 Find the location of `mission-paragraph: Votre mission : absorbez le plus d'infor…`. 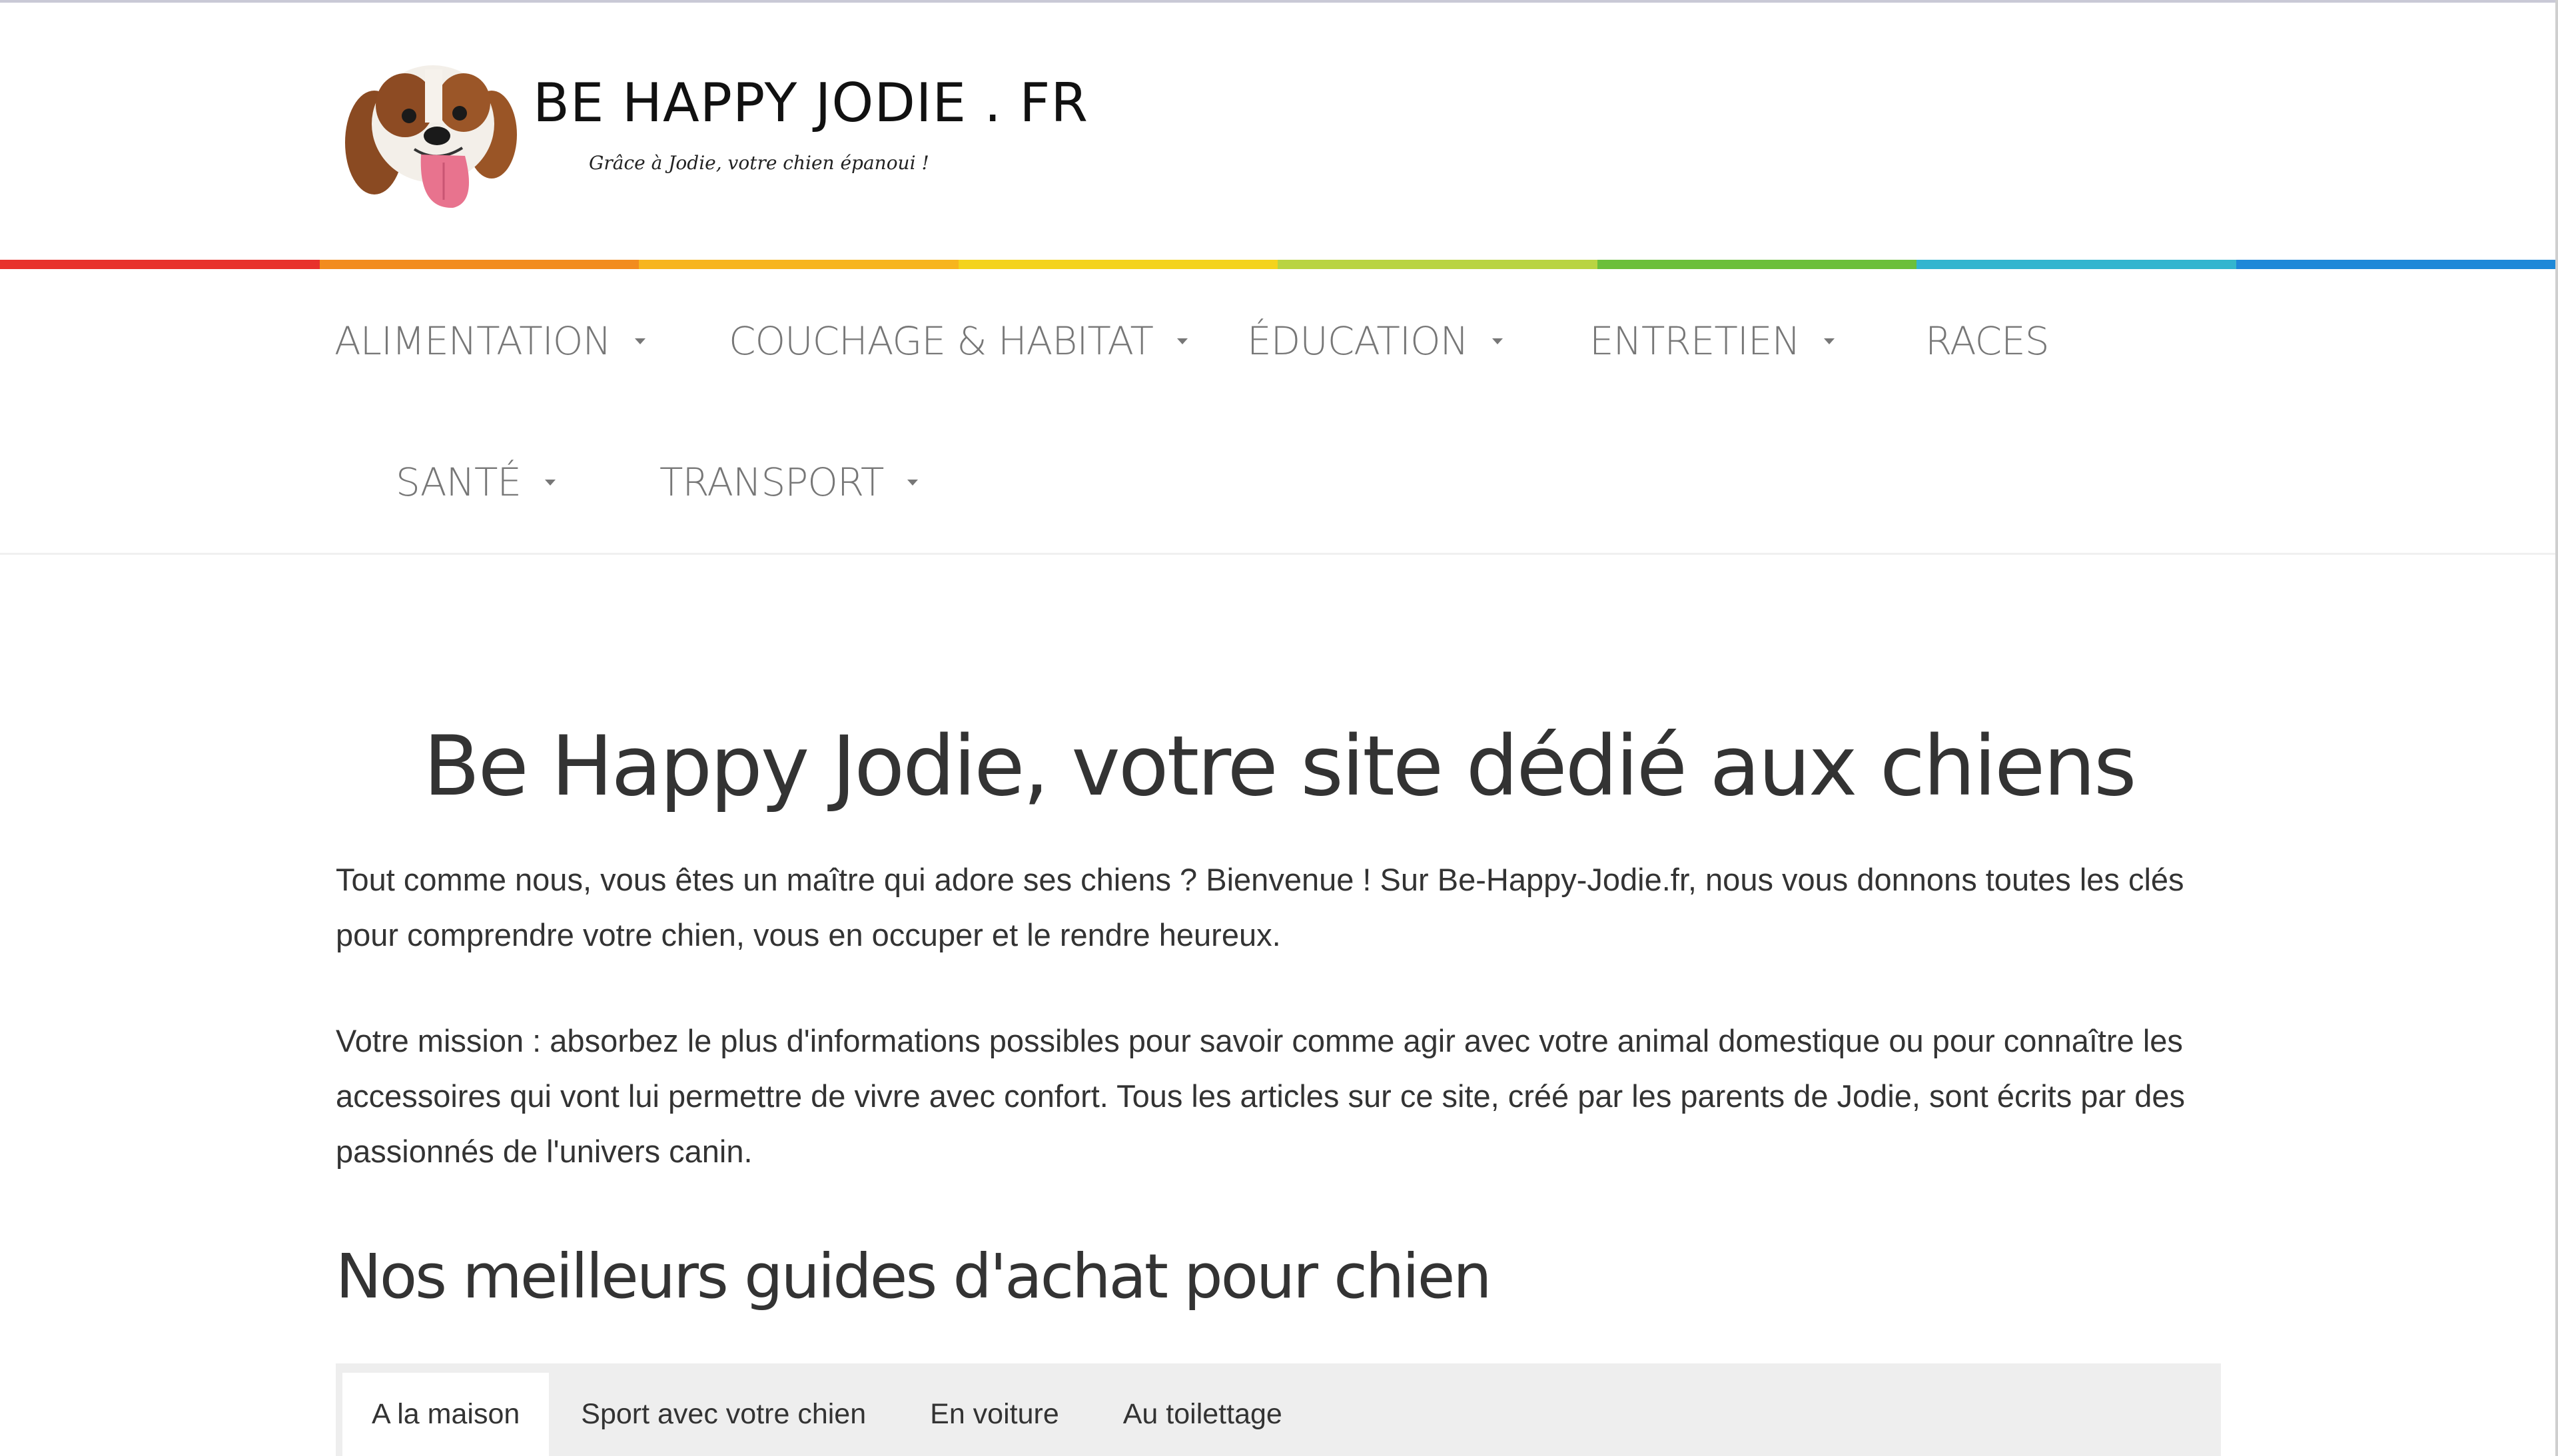

mission-paragraph: Votre mission : absorbez le plus d'infor… is located at coordinates (1261, 1096).